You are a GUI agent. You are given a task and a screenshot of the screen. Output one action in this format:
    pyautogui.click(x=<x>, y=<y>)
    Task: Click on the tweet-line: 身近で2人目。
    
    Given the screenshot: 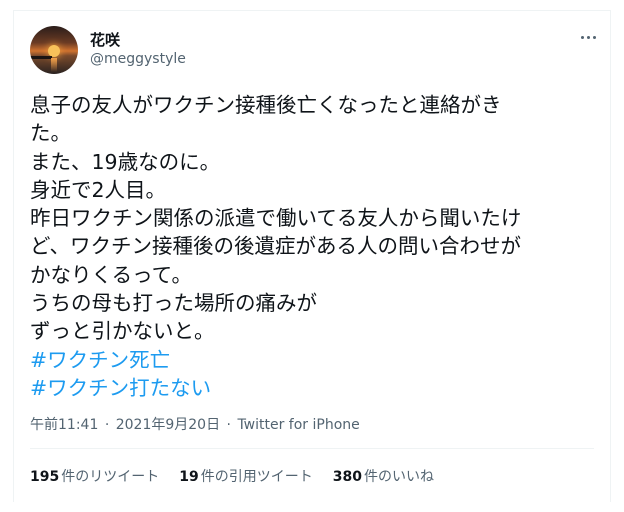 What is the action you would take?
    pyautogui.click(x=98, y=189)
    